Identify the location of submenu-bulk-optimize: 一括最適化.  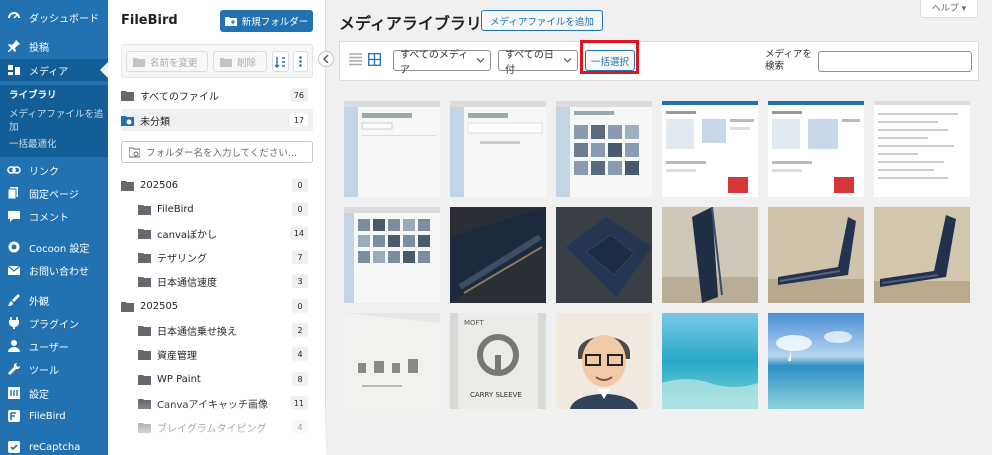
(57, 144).